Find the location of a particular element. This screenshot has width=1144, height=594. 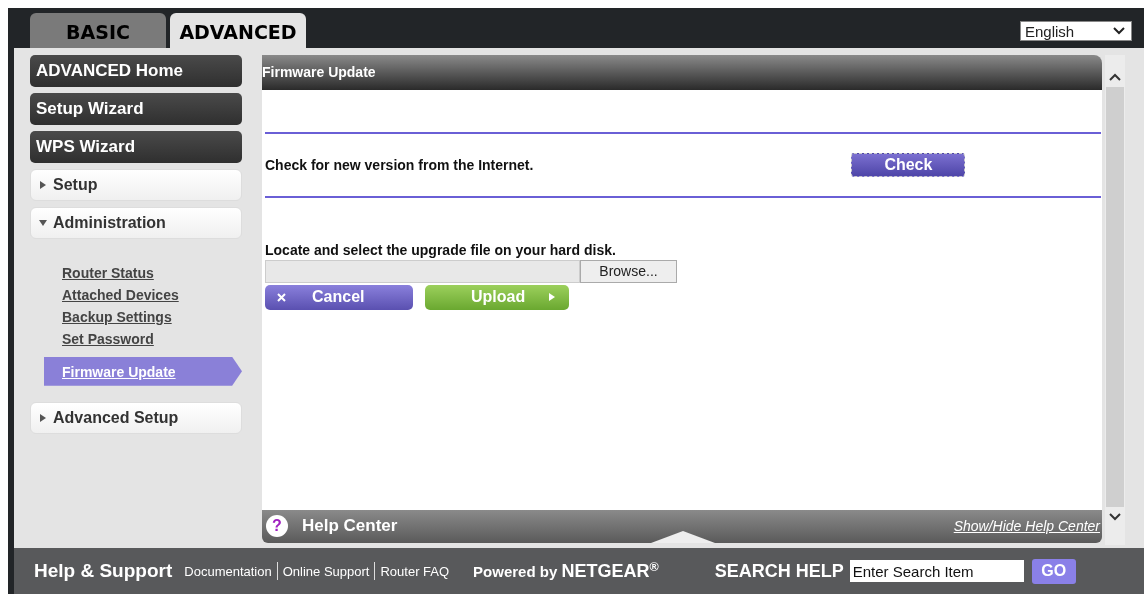

menu-button: Setup Wizard is located at coordinates (136, 108).